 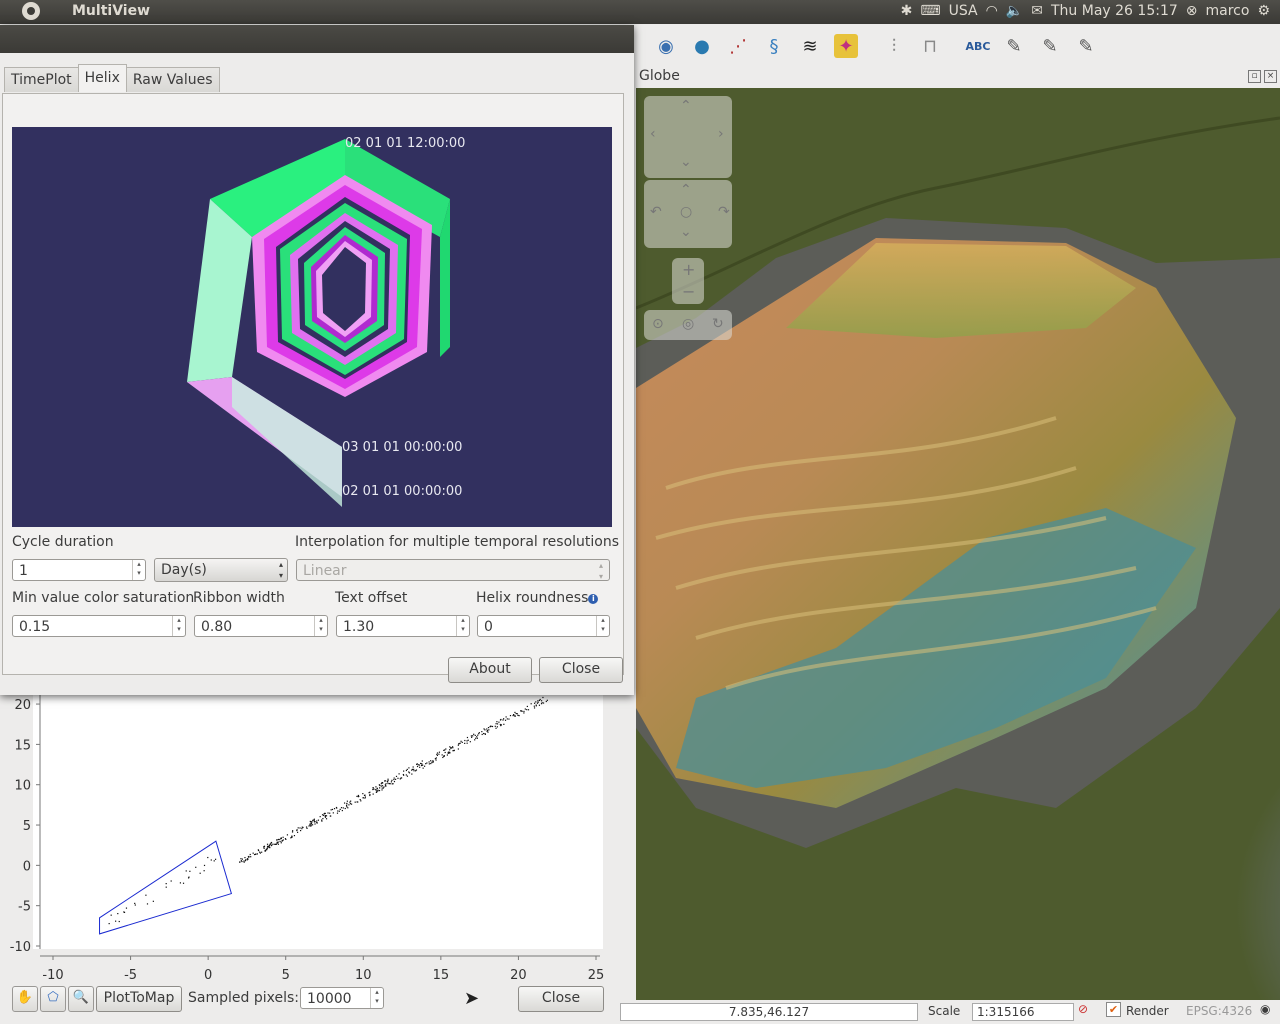 What do you see at coordinates (686, 232) in the screenshot?
I see `tilt-down-icon: ⌄` at bounding box center [686, 232].